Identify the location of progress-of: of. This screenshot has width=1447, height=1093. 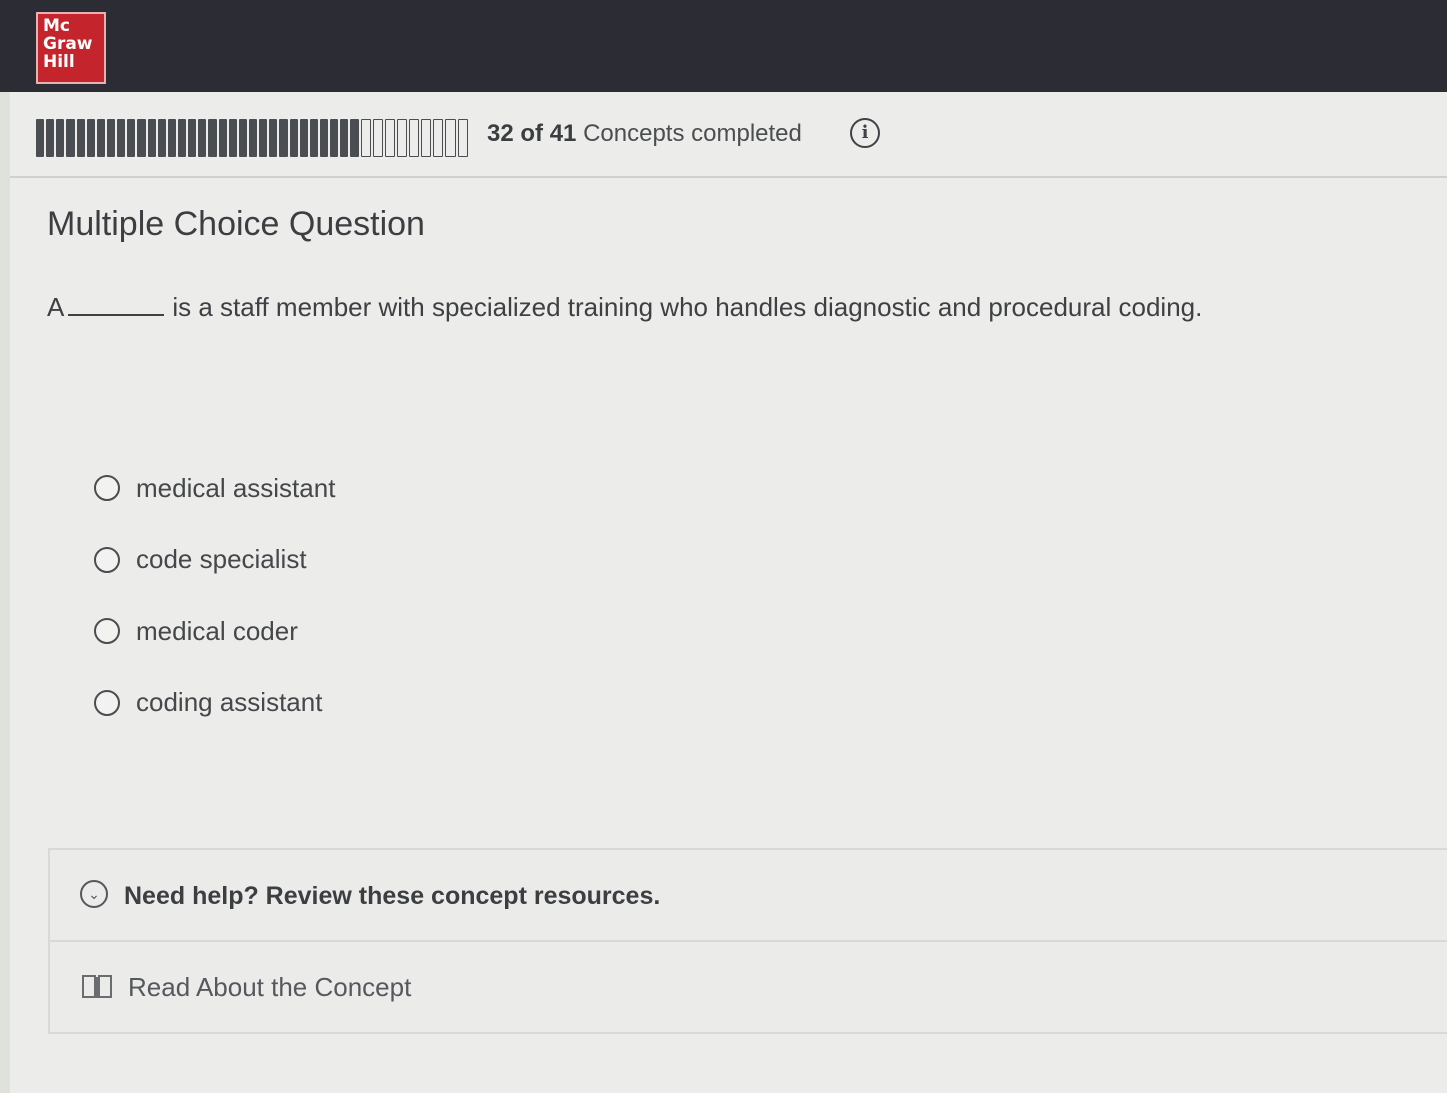
(532, 133).